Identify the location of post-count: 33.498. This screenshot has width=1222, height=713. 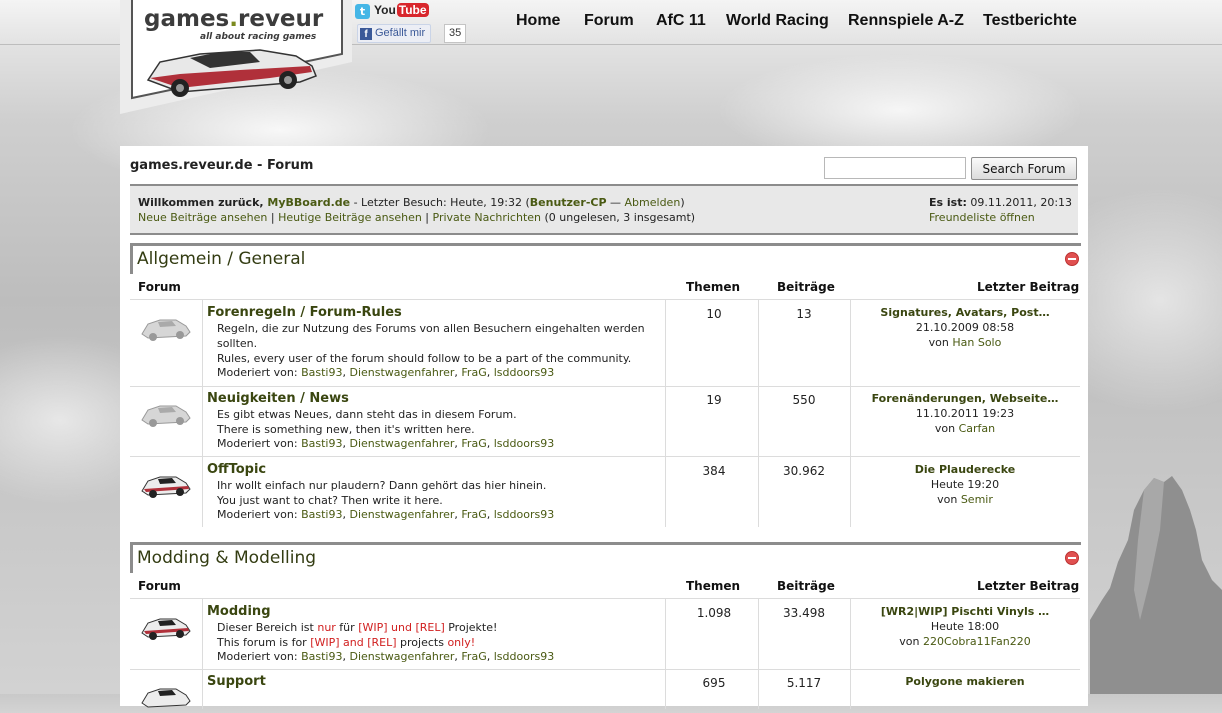
(804, 613).